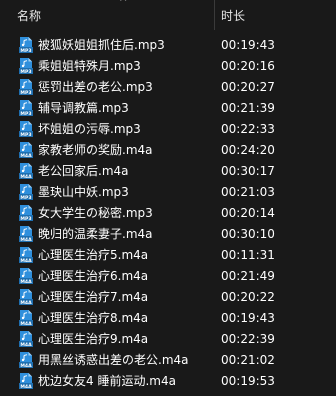  What do you see at coordinates (248, 360) in the screenshot?
I see `file-duration: 00:21:02` at bounding box center [248, 360].